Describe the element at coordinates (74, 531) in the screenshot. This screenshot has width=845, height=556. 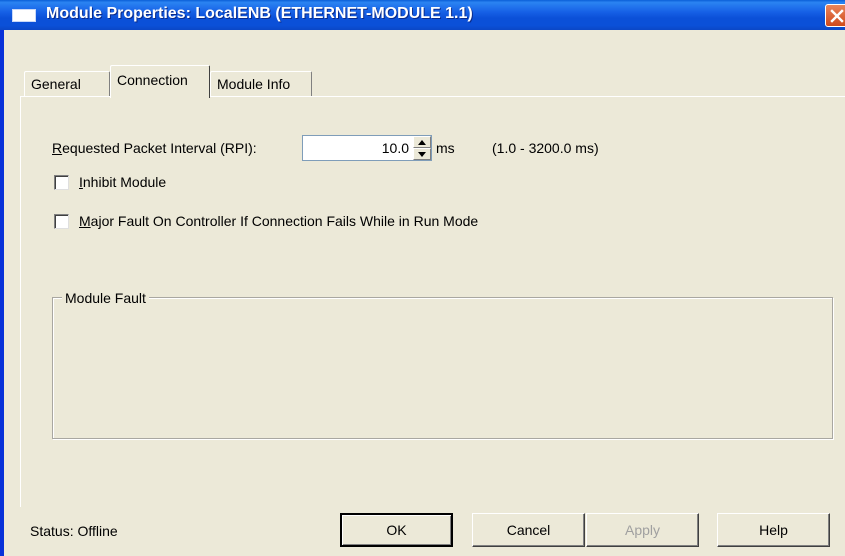
I see `status-text: Status: Offline` at that location.